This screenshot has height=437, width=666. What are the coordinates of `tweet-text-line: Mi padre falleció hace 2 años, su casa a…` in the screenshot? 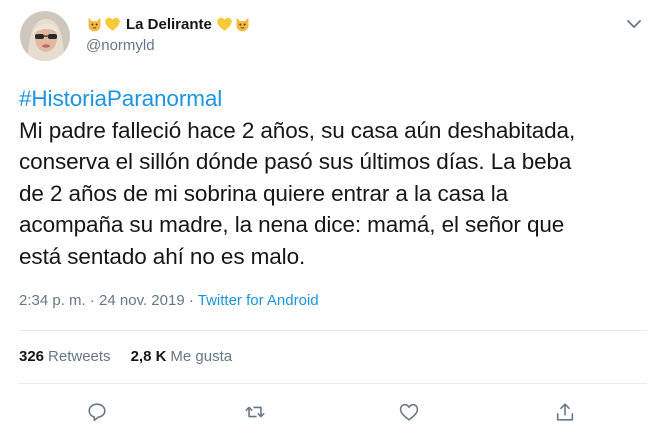 It's located at (297, 130).